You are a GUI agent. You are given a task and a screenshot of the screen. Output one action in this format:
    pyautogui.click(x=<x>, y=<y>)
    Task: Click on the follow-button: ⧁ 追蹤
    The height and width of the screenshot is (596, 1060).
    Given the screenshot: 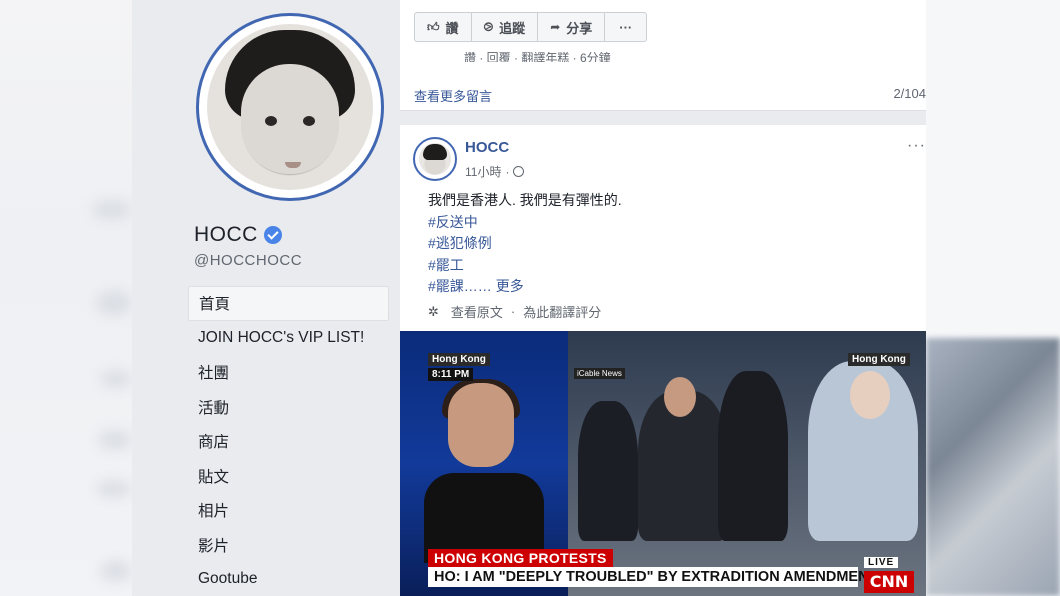 What is the action you would take?
    pyautogui.click(x=505, y=27)
    